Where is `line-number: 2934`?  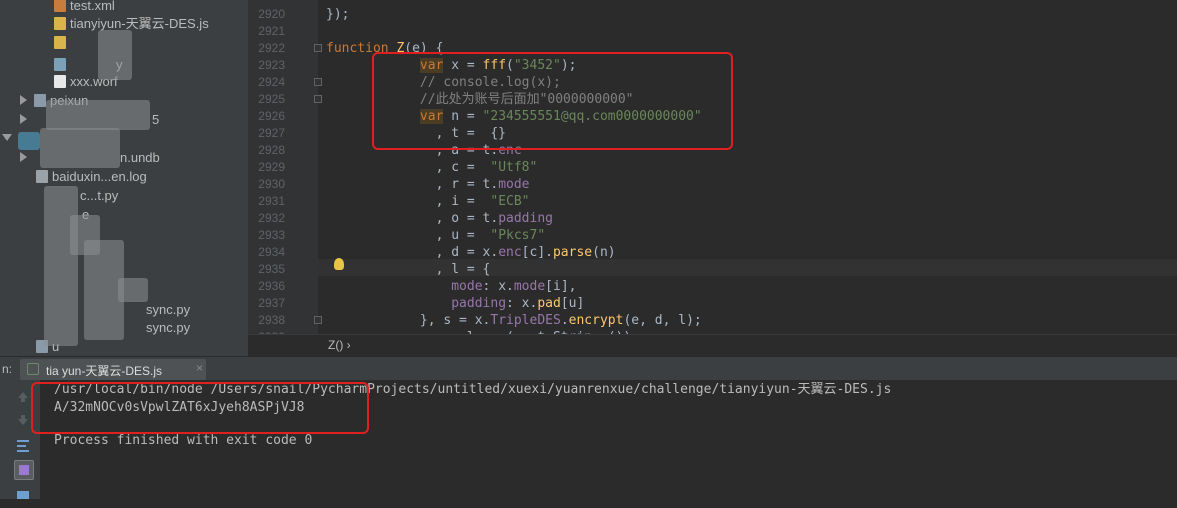 line-number: 2934 is located at coordinates (271, 252).